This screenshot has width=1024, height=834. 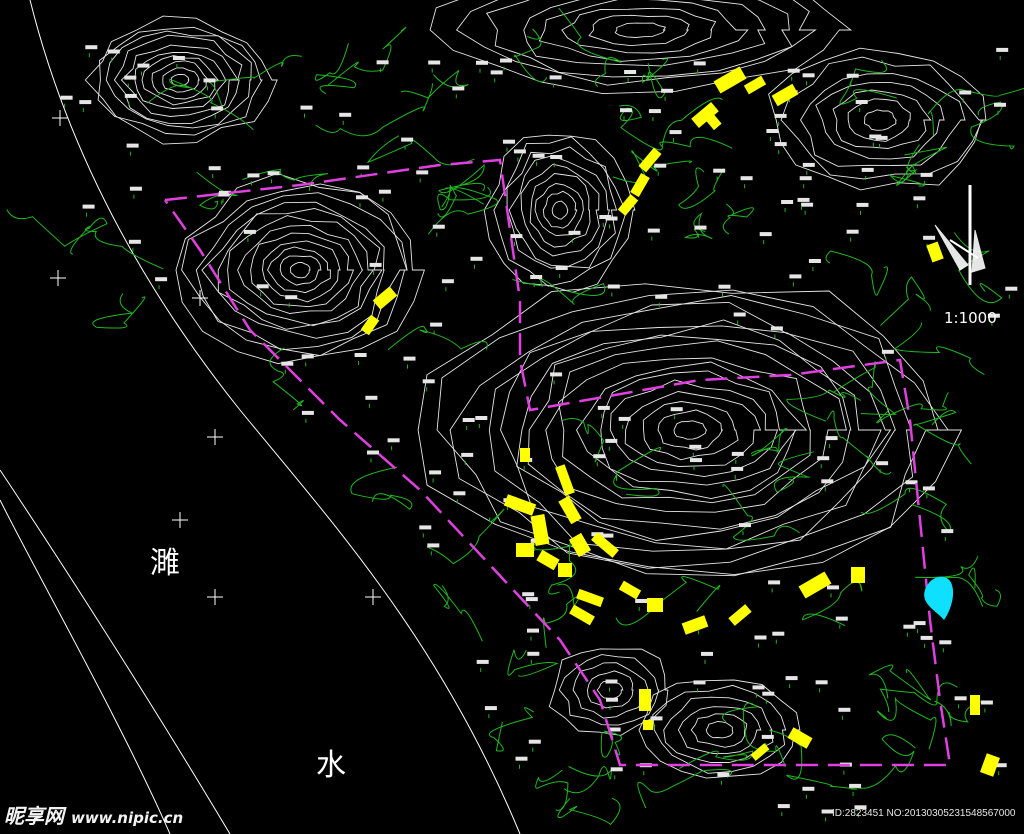 I want to click on river-label-2: 水, so click(x=331, y=765).